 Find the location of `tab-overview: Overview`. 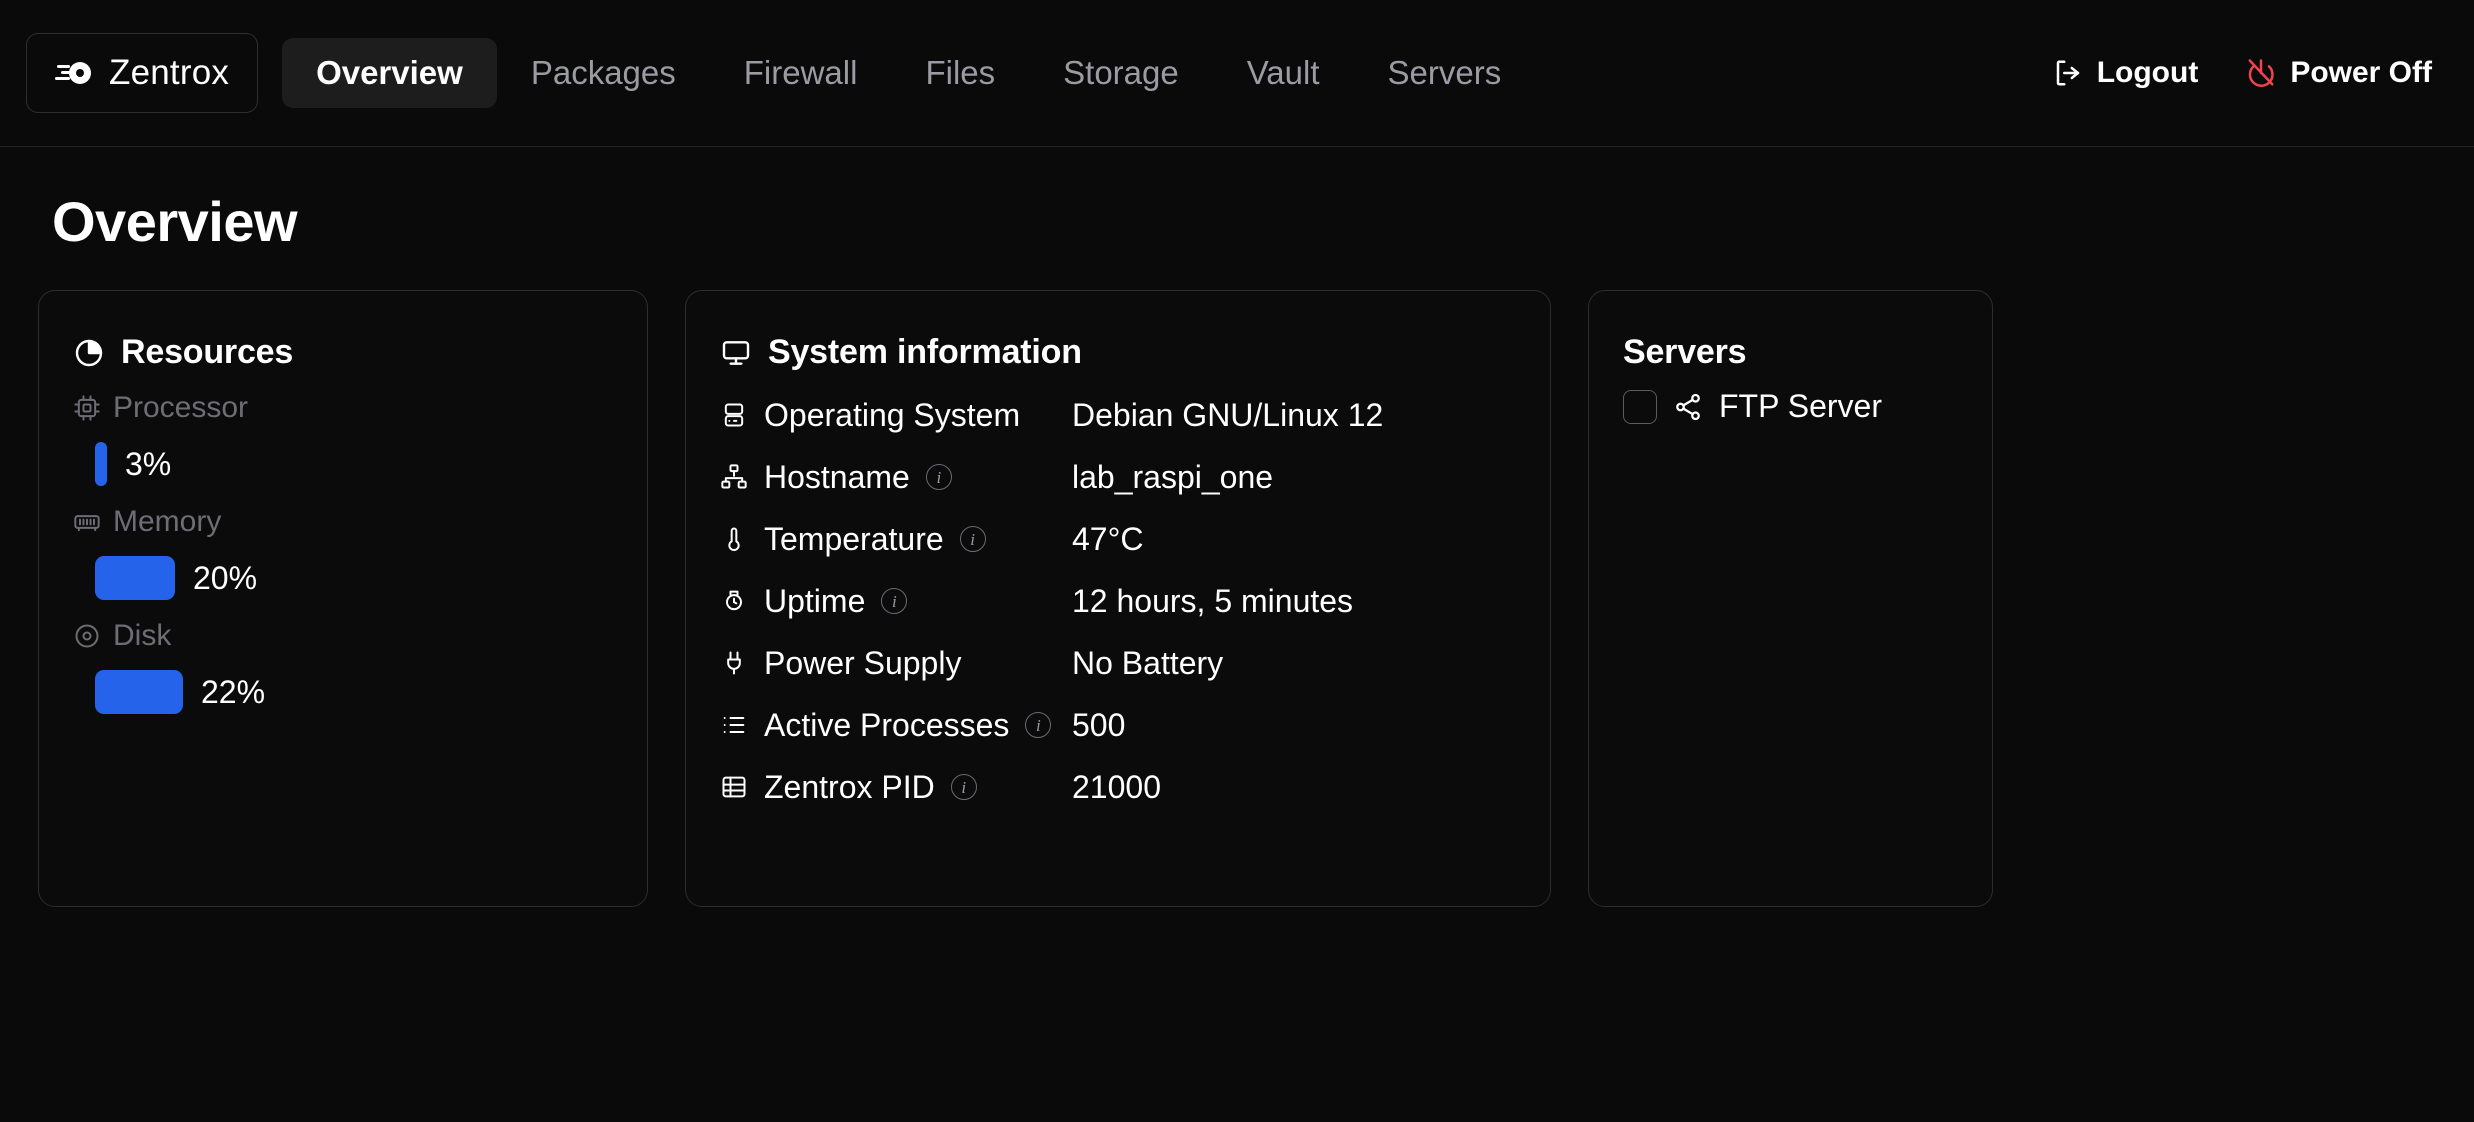

tab-overview: Overview is located at coordinates (389, 73).